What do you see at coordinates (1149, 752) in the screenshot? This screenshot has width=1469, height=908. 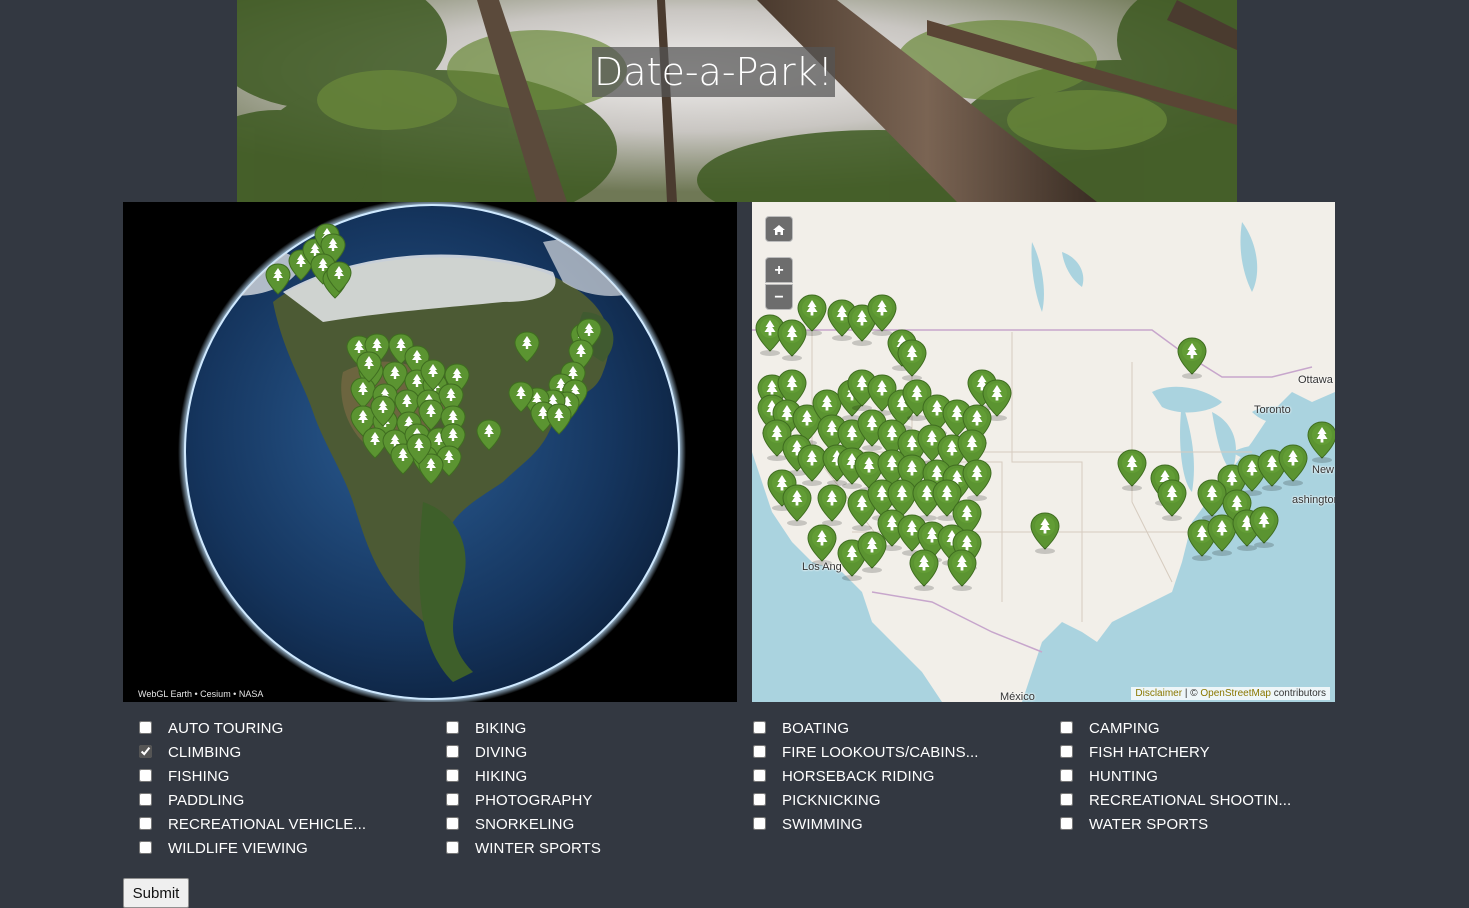 I see `activity-label: FISH HATCHERY` at bounding box center [1149, 752].